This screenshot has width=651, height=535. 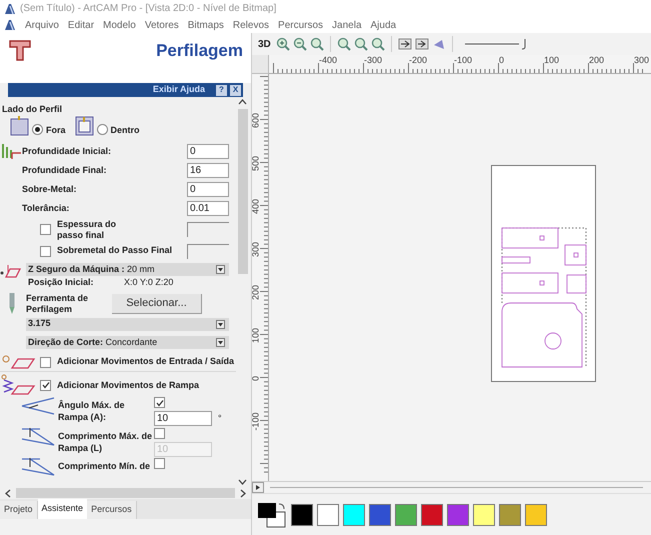 What do you see at coordinates (19, 510) in the screenshot?
I see `panel-tab: Projeto` at bounding box center [19, 510].